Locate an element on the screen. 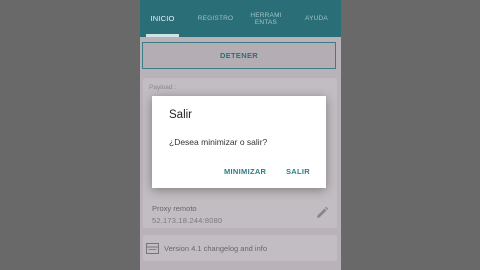 The width and height of the screenshot is (480, 270). changelog-label: Version 4.1 changelog and info is located at coordinates (215, 248).